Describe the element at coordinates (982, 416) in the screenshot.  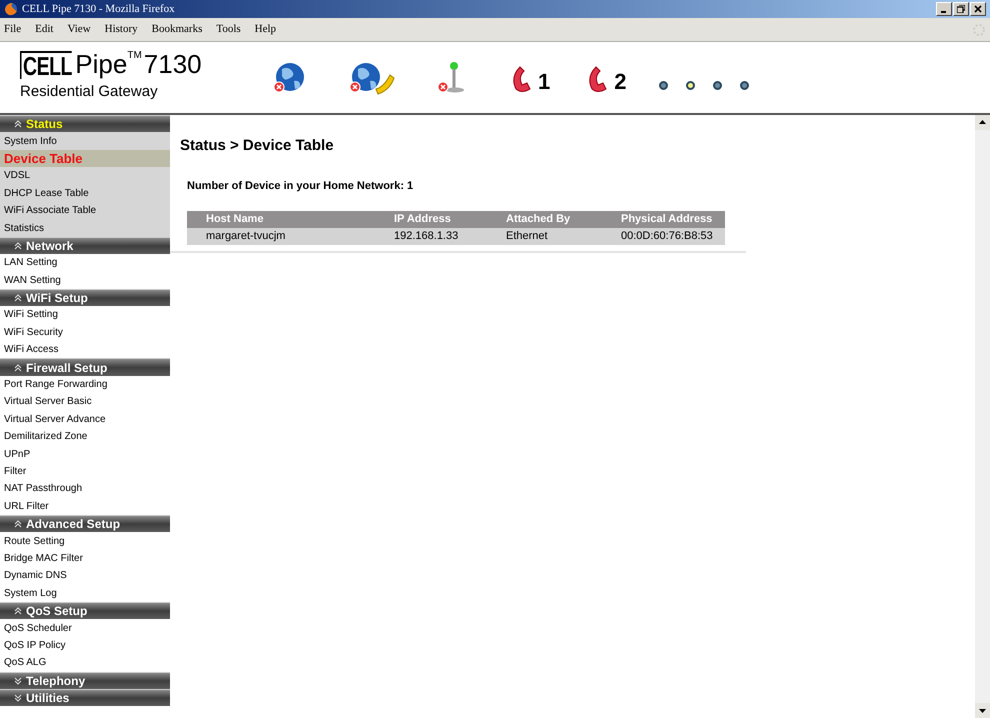
I see `scrollbar` at that location.